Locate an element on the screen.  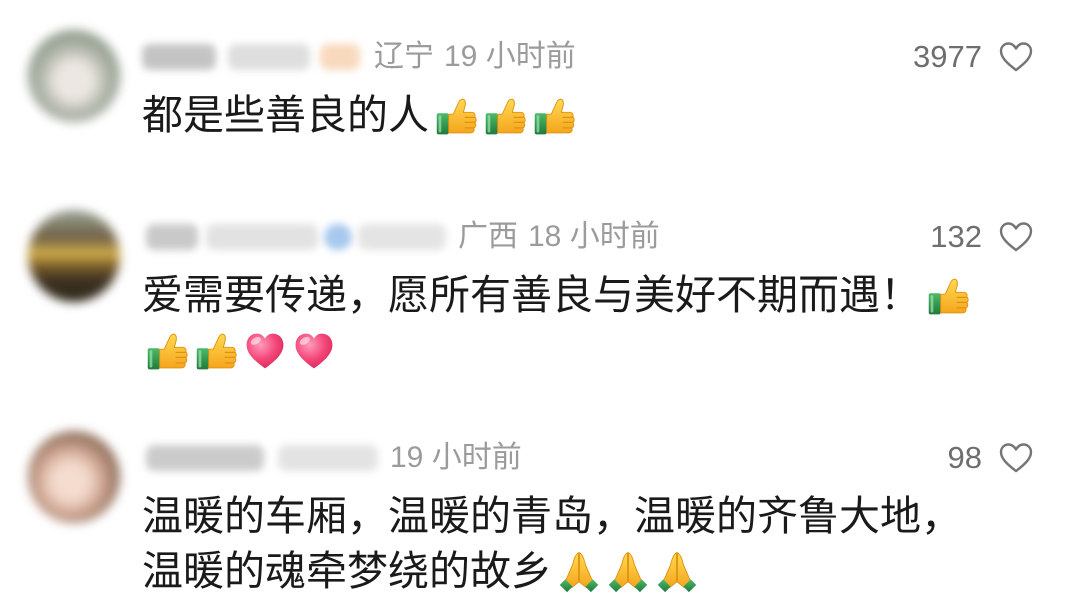
comment-line: 爱需要传递，愿所有善良与美好不期而遇！ is located at coordinates (556, 295).